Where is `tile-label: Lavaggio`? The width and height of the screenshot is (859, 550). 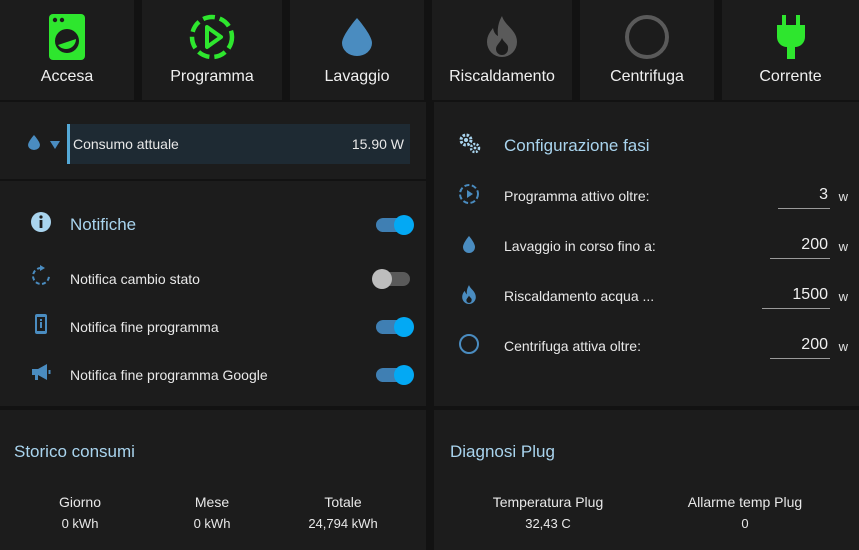 tile-label: Lavaggio is located at coordinates (357, 76).